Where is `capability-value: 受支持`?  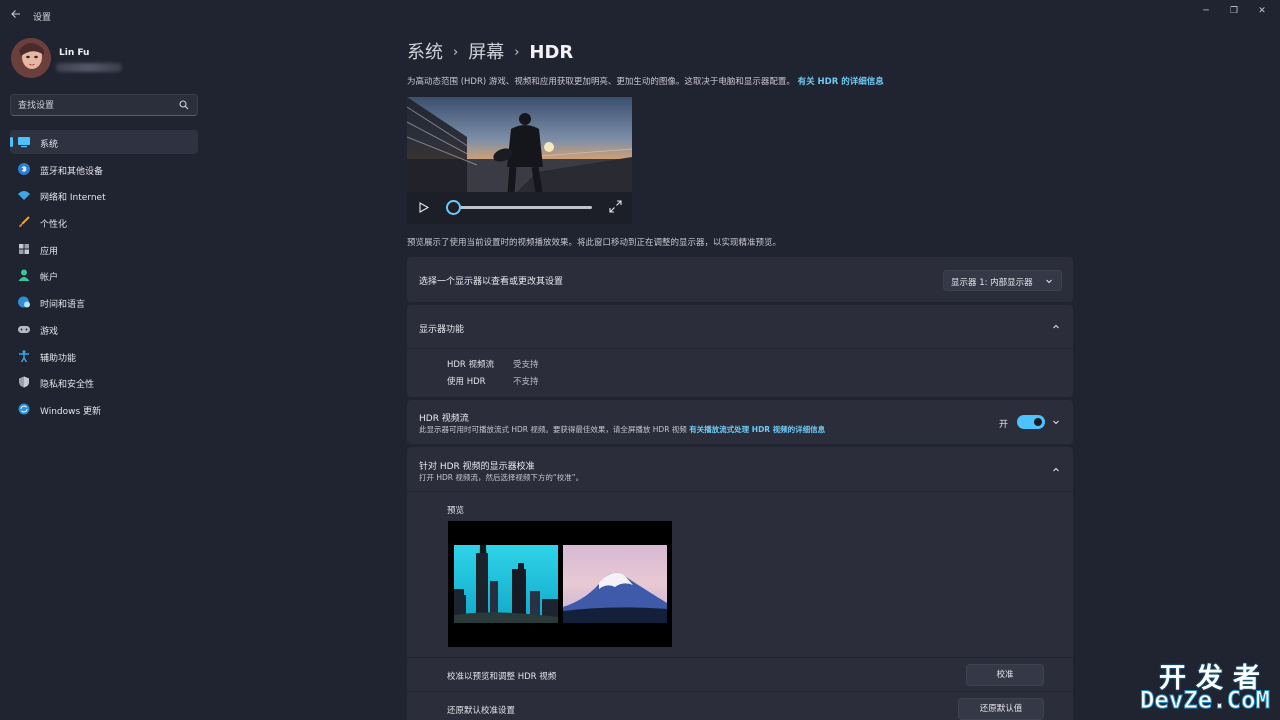
capability-value: 受支持 is located at coordinates (526, 365).